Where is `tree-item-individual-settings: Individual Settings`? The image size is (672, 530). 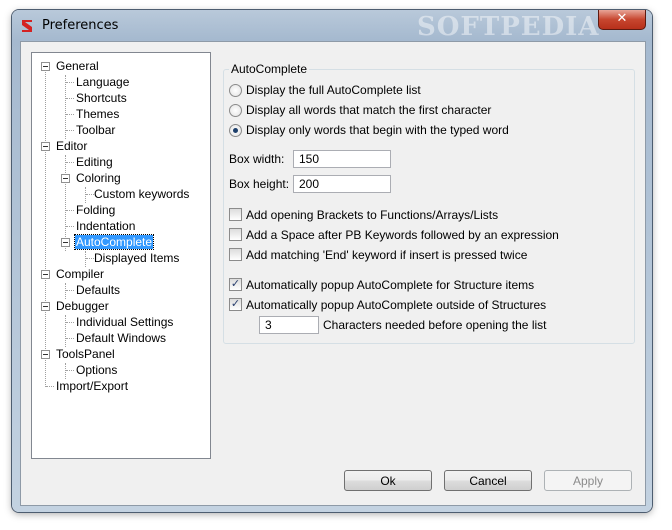
tree-item-individual-settings: Individual Settings is located at coordinates (124, 322).